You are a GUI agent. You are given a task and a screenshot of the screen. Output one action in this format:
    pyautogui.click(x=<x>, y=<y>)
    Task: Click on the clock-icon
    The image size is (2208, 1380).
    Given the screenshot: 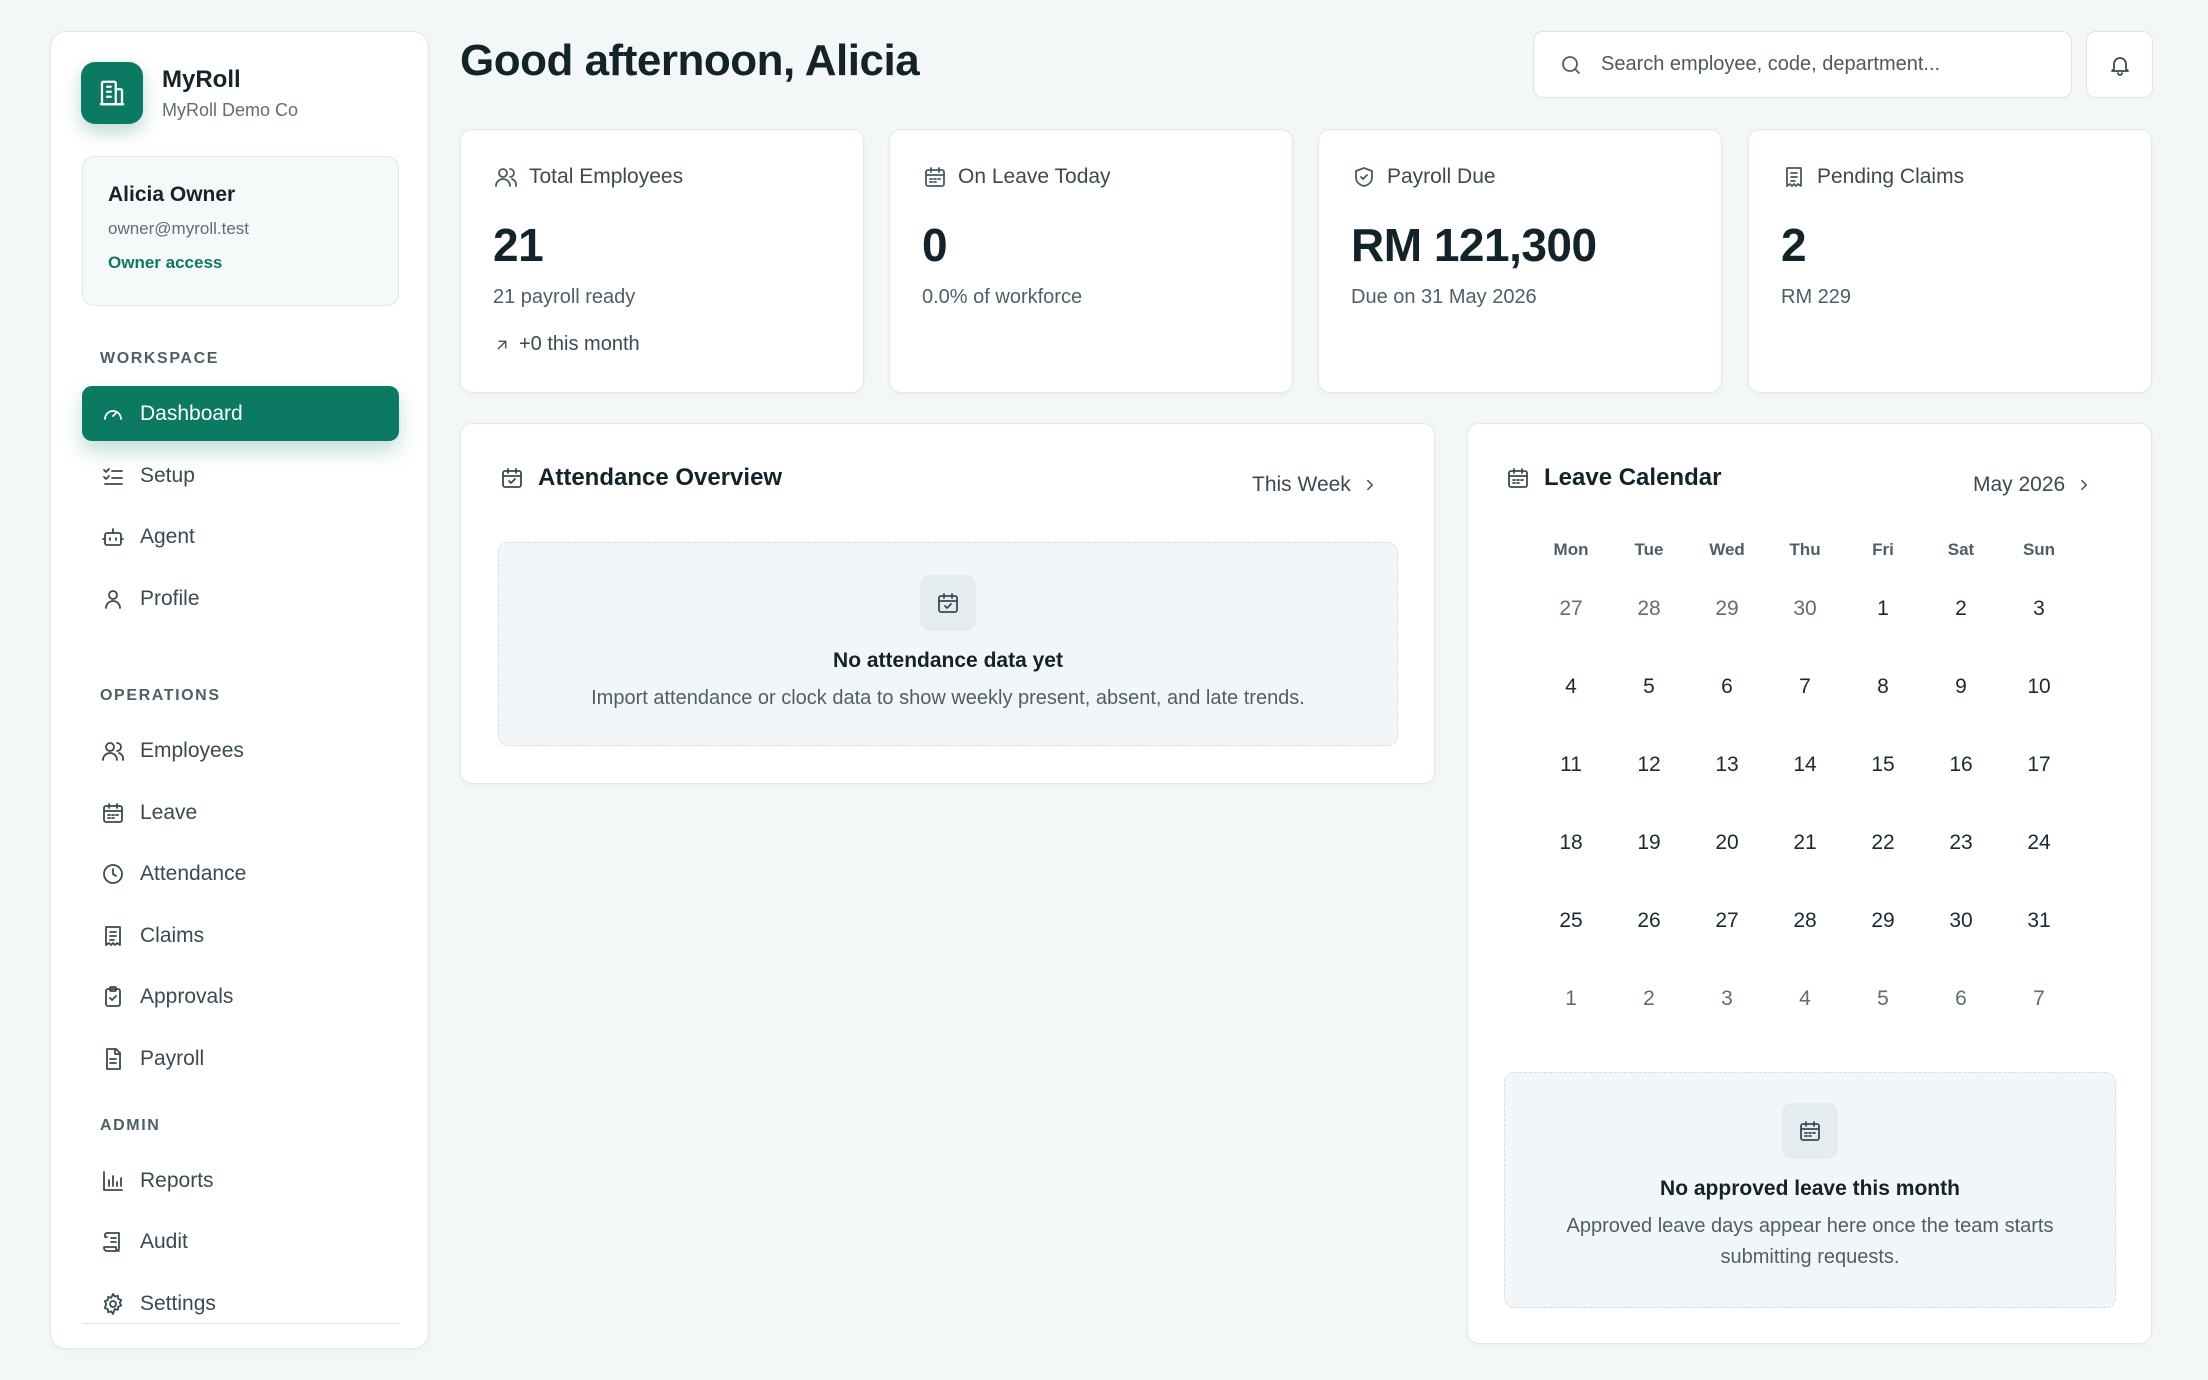 What is the action you would take?
    pyautogui.click(x=113, y=874)
    